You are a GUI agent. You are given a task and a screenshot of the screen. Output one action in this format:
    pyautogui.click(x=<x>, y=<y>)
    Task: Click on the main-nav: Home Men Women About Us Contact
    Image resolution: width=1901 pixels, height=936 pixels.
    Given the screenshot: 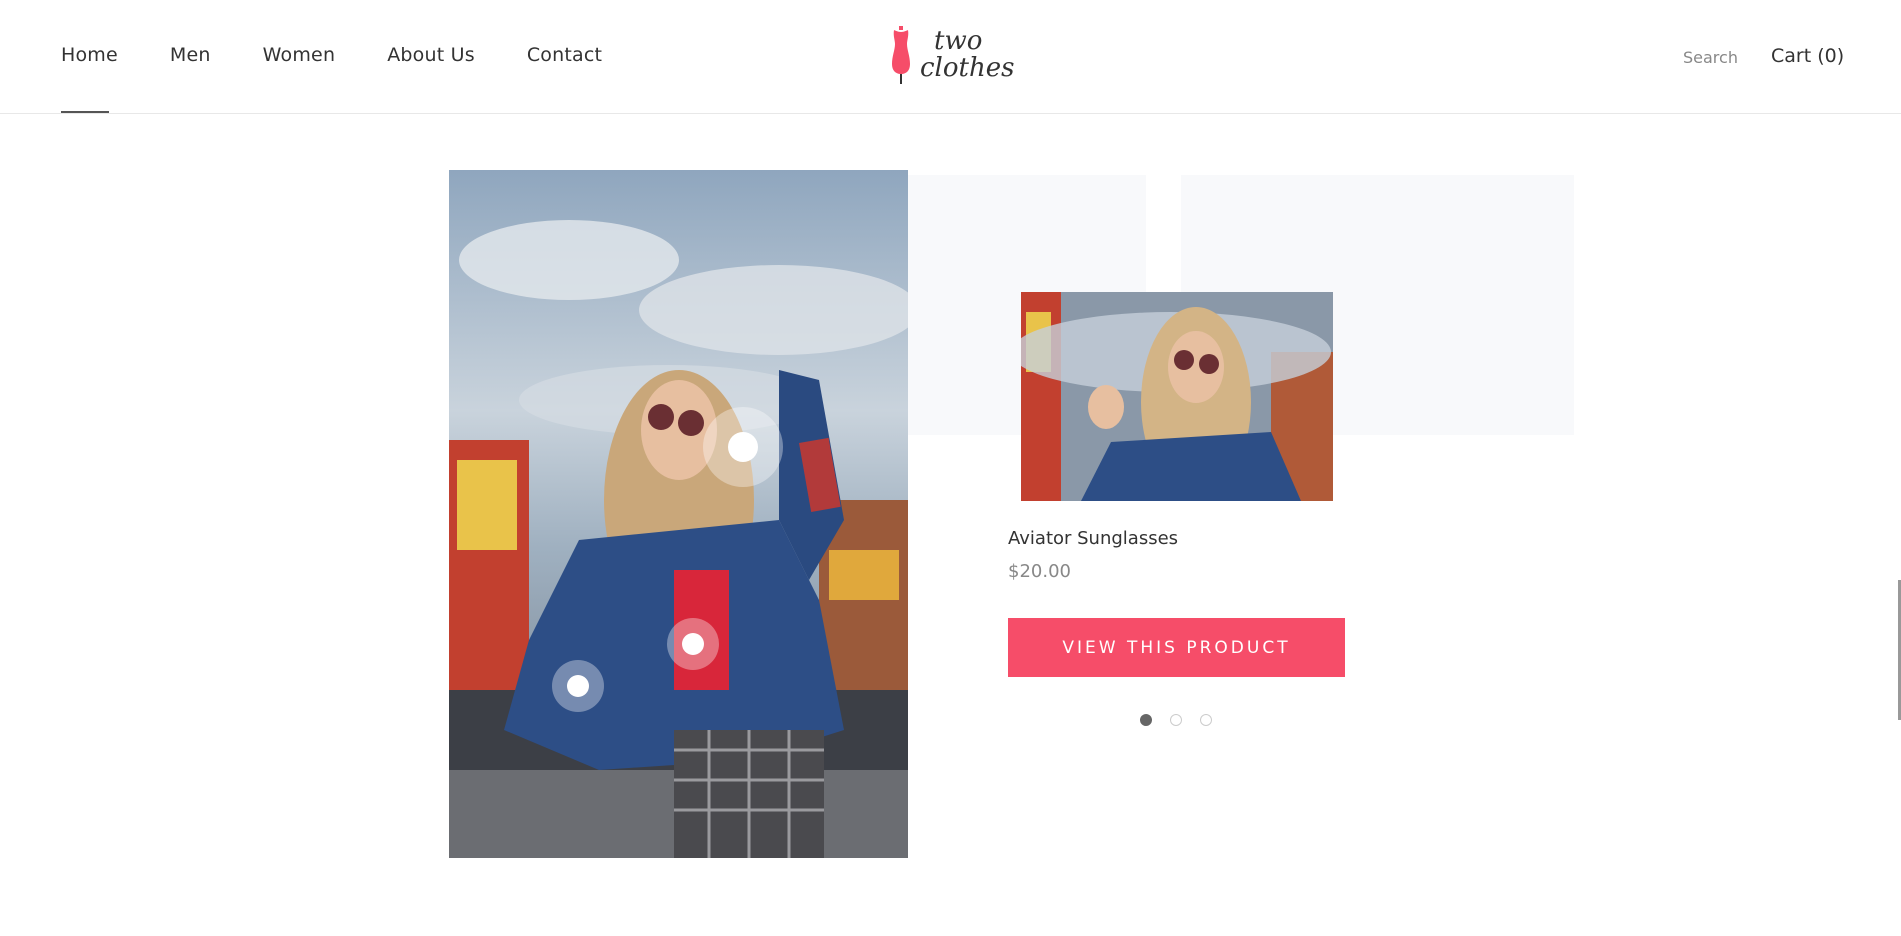 What is the action you would take?
    pyautogui.click(x=357, y=55)
    